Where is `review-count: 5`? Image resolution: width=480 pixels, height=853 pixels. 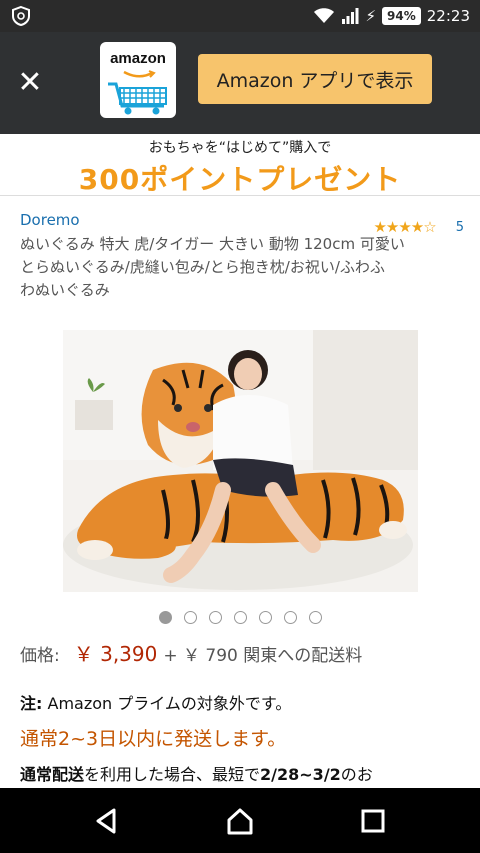
review-count: 5 is located at coordinates (459, 227).